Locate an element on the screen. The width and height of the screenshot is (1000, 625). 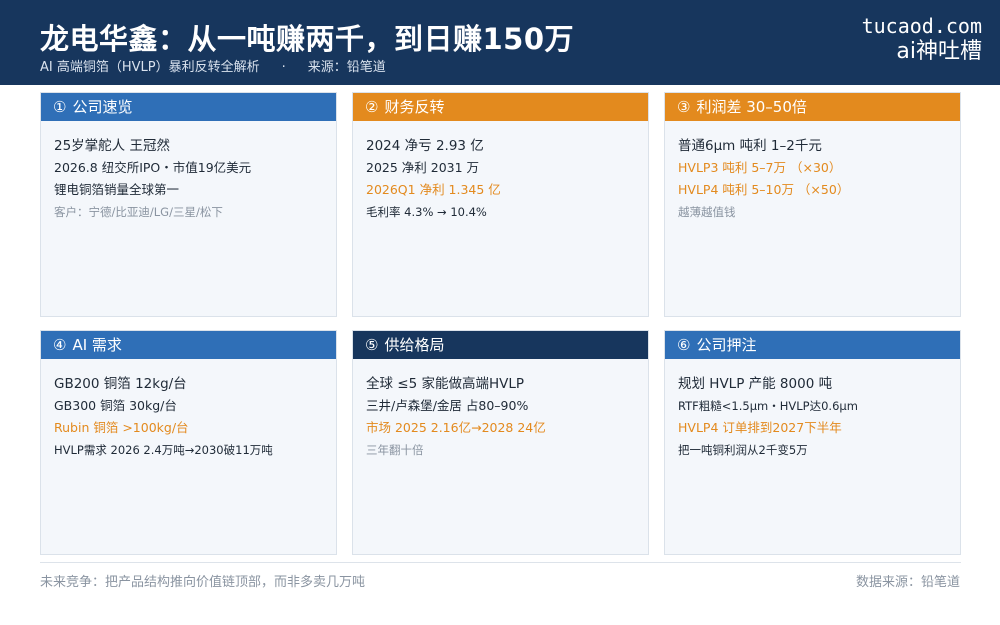
card-line: 锂电铜箔销量全球第一 is located at coordinates (117, 189).